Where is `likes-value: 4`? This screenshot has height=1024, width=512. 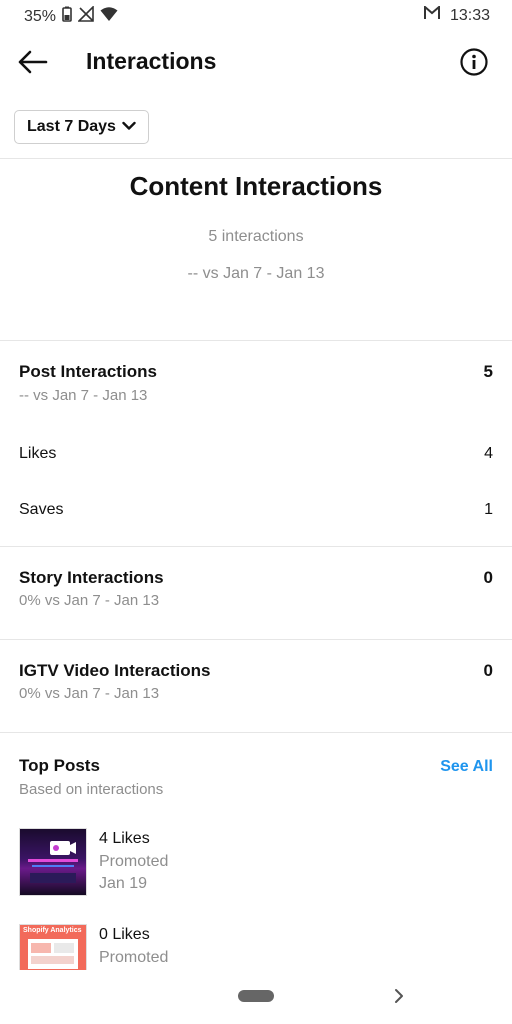 likes-value: 4 is located at coordinates (488, 453).